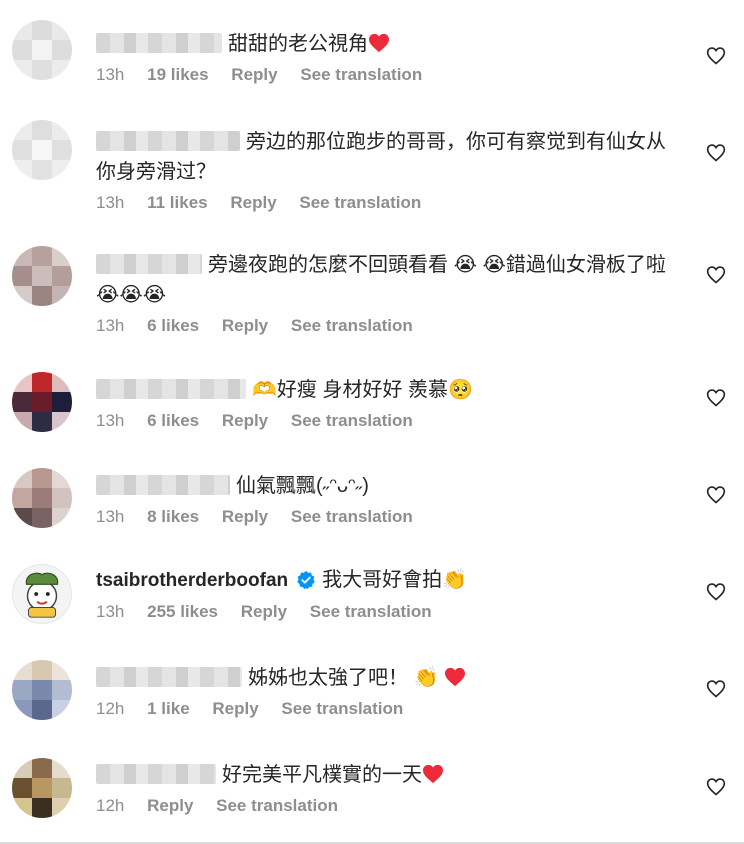 The height and width of the screenshot is (844, 744). What do you see at coordinates (328, 678) in the screenshot?
I see `comment-text: 姊姊也太強了吧！` at bounding box center [328, 678].